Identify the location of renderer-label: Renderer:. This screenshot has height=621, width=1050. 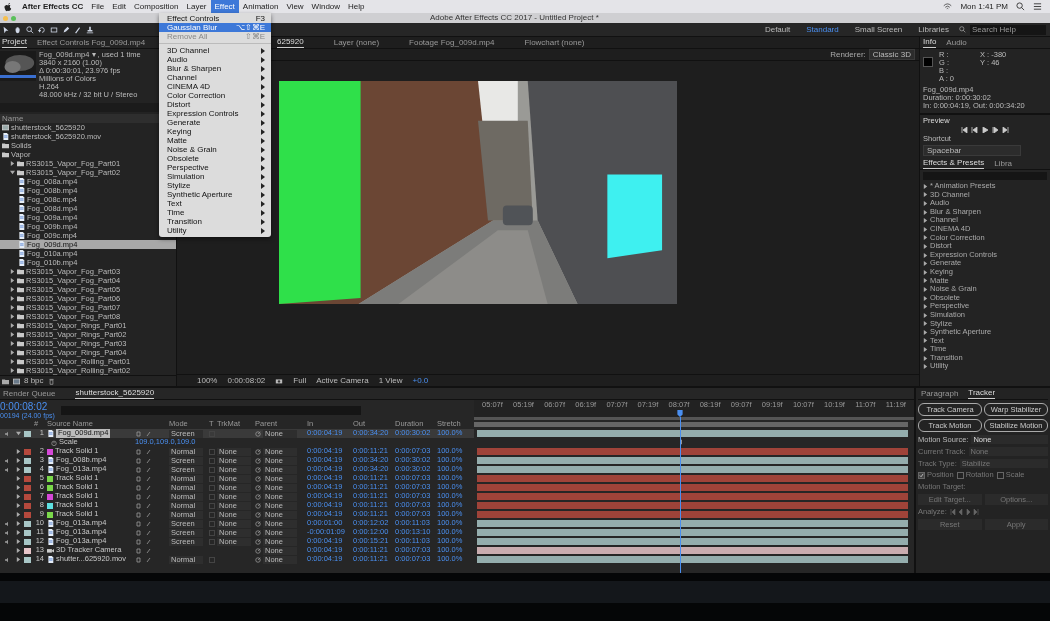
(848, 54).